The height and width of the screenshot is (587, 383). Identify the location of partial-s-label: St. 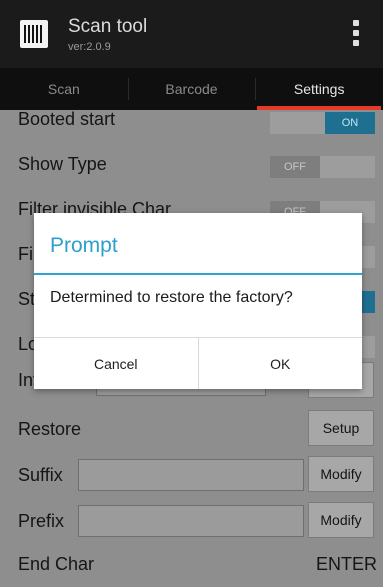
(27, 299).